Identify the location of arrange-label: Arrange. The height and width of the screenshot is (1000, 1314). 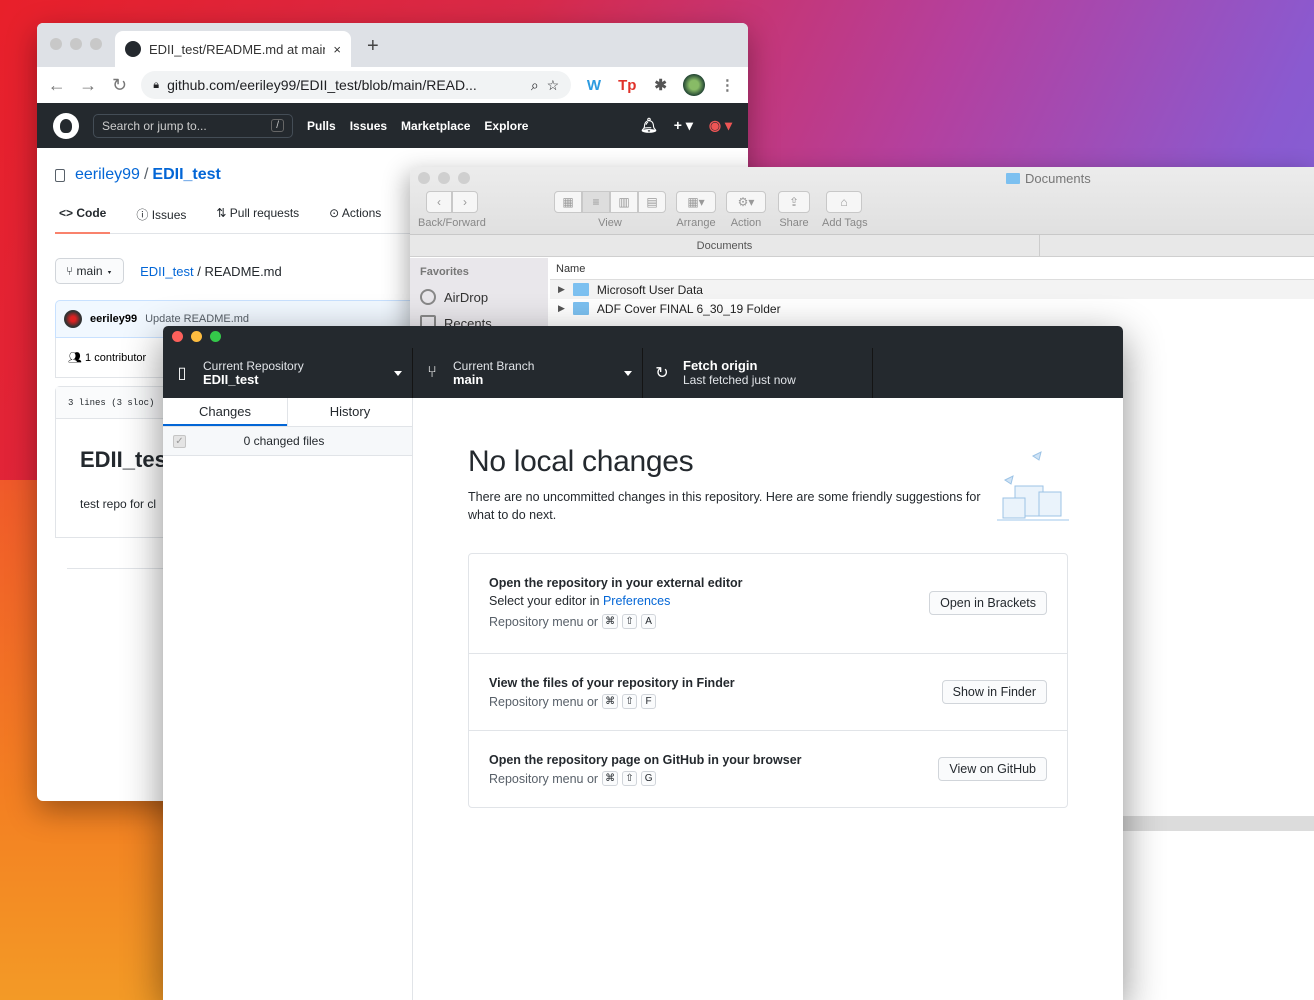
(696, 223).